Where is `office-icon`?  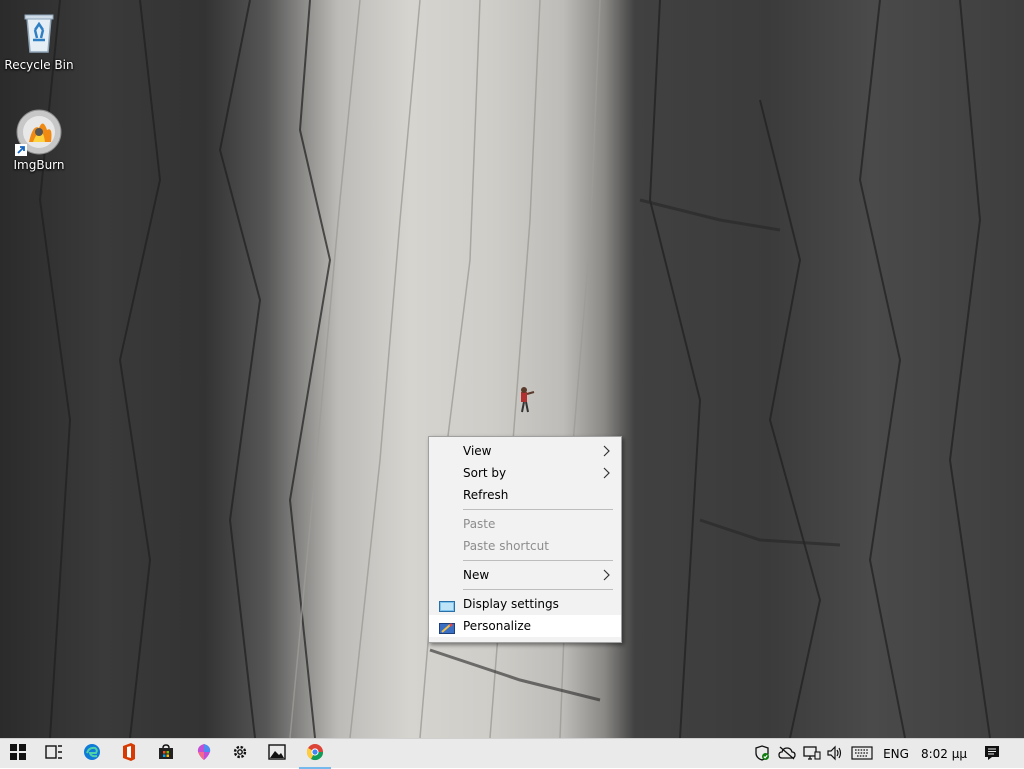 office-icon is located at coordinates (129, 754).